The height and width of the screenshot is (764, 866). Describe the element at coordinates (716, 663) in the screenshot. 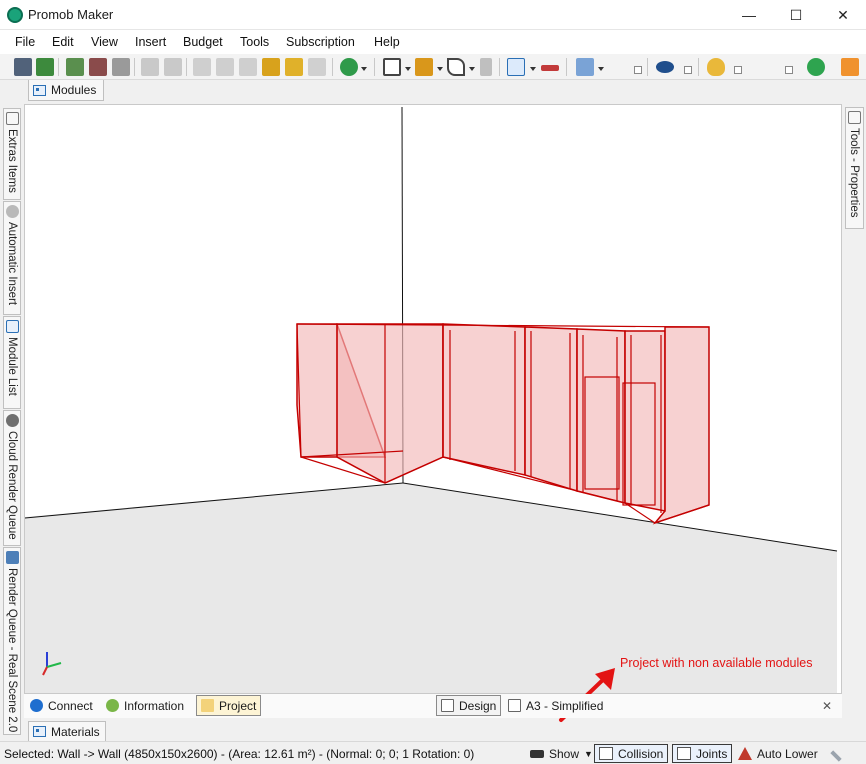

I see `annotation-text: Project with non available modules` at that location.